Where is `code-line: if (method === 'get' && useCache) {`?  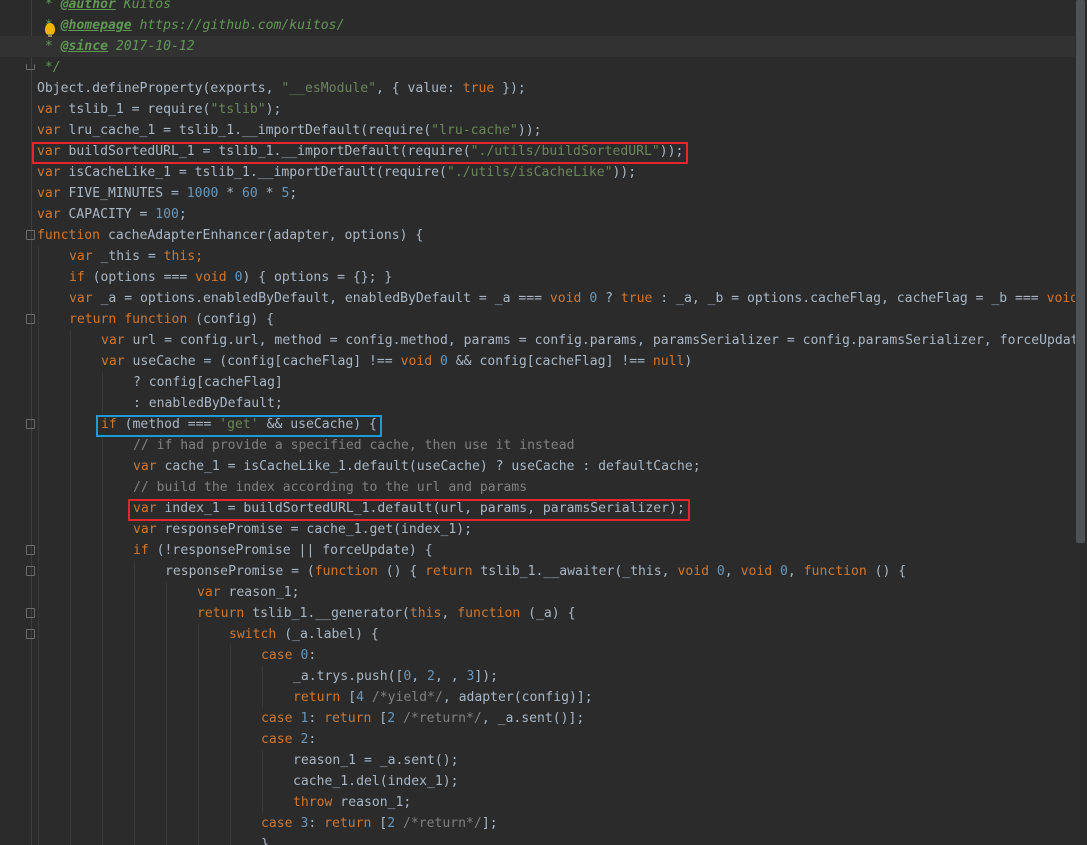
code-line: if (method === 'get' && useCache) { is located at coordinates (543, 424).